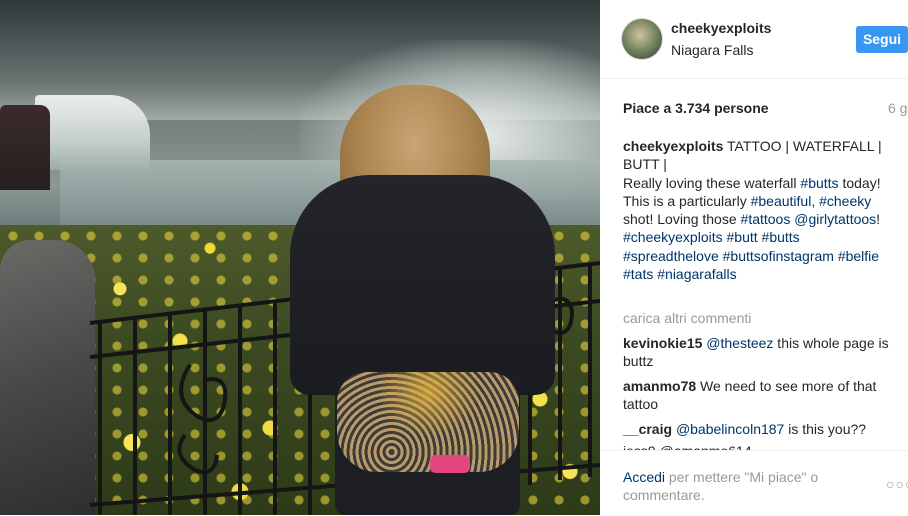 This screenshot has height=516, width=908. What do you see at coordinates (687, 446) in the screenshot?
I see `comment-item-cutoff: jess9 @amanmo614` at bounding box center [687, 446].